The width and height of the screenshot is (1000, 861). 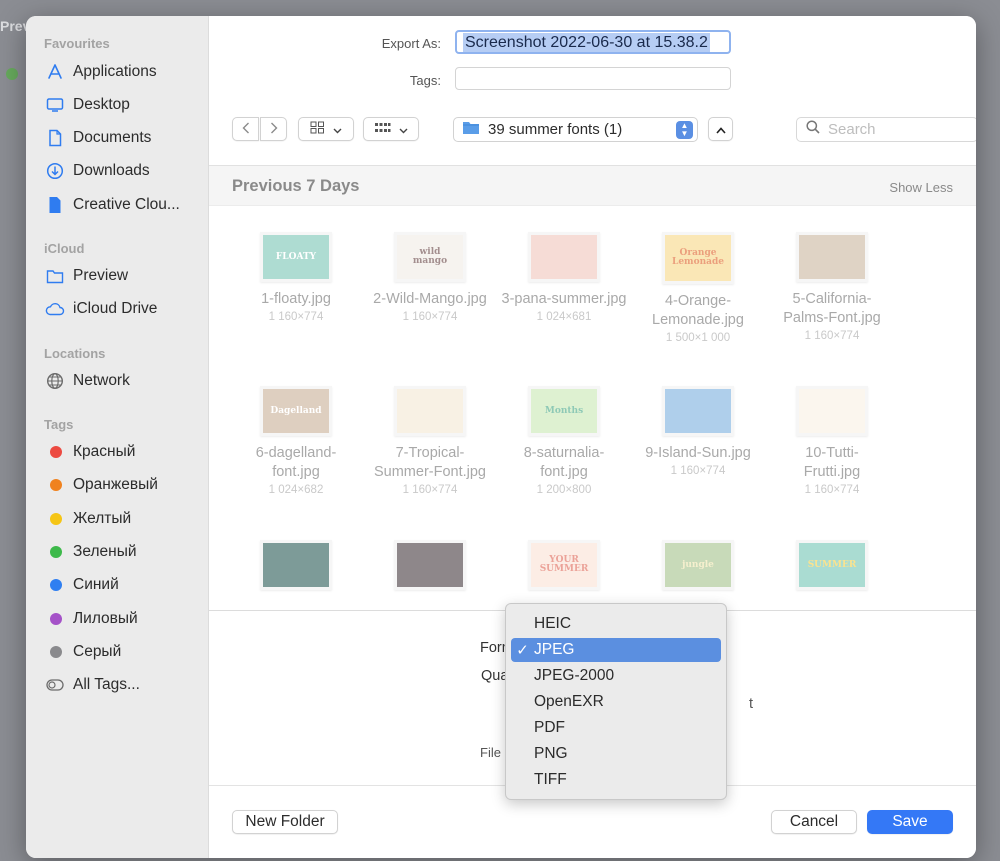 I want to click on back-button, so click(x=245, y=129).